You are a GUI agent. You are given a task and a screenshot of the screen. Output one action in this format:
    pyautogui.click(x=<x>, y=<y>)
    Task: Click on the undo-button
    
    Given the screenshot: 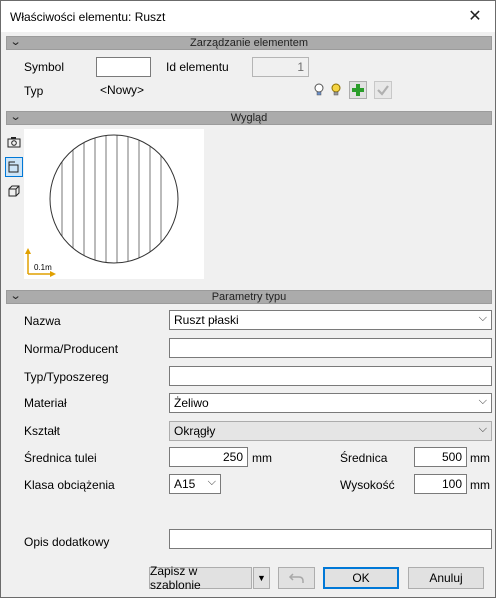 What is the action you would take?
    pyautogui.click(x=296, y=578)
    